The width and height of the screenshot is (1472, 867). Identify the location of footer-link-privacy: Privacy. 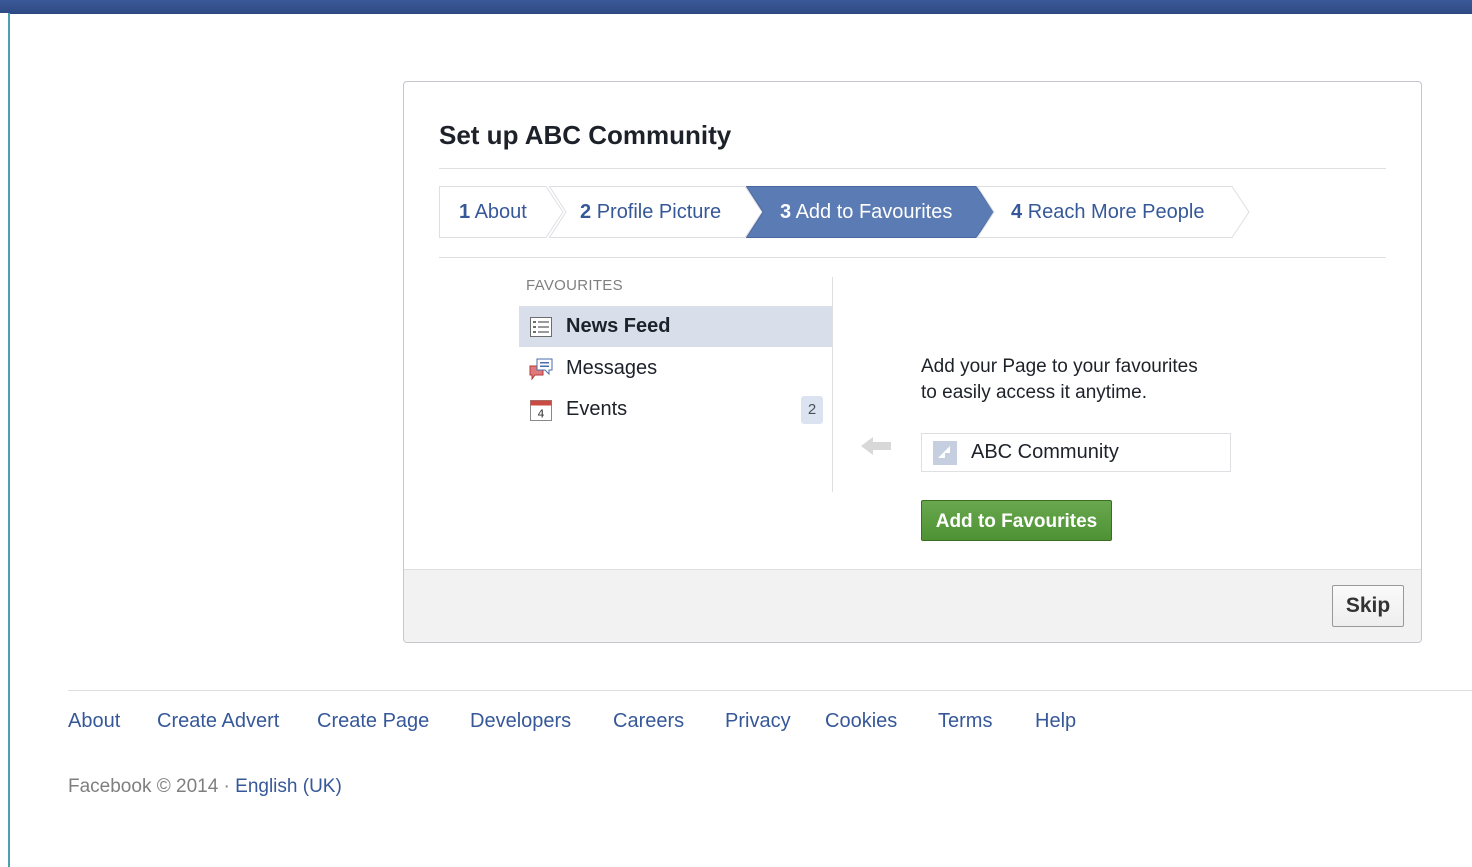
(758, 721).